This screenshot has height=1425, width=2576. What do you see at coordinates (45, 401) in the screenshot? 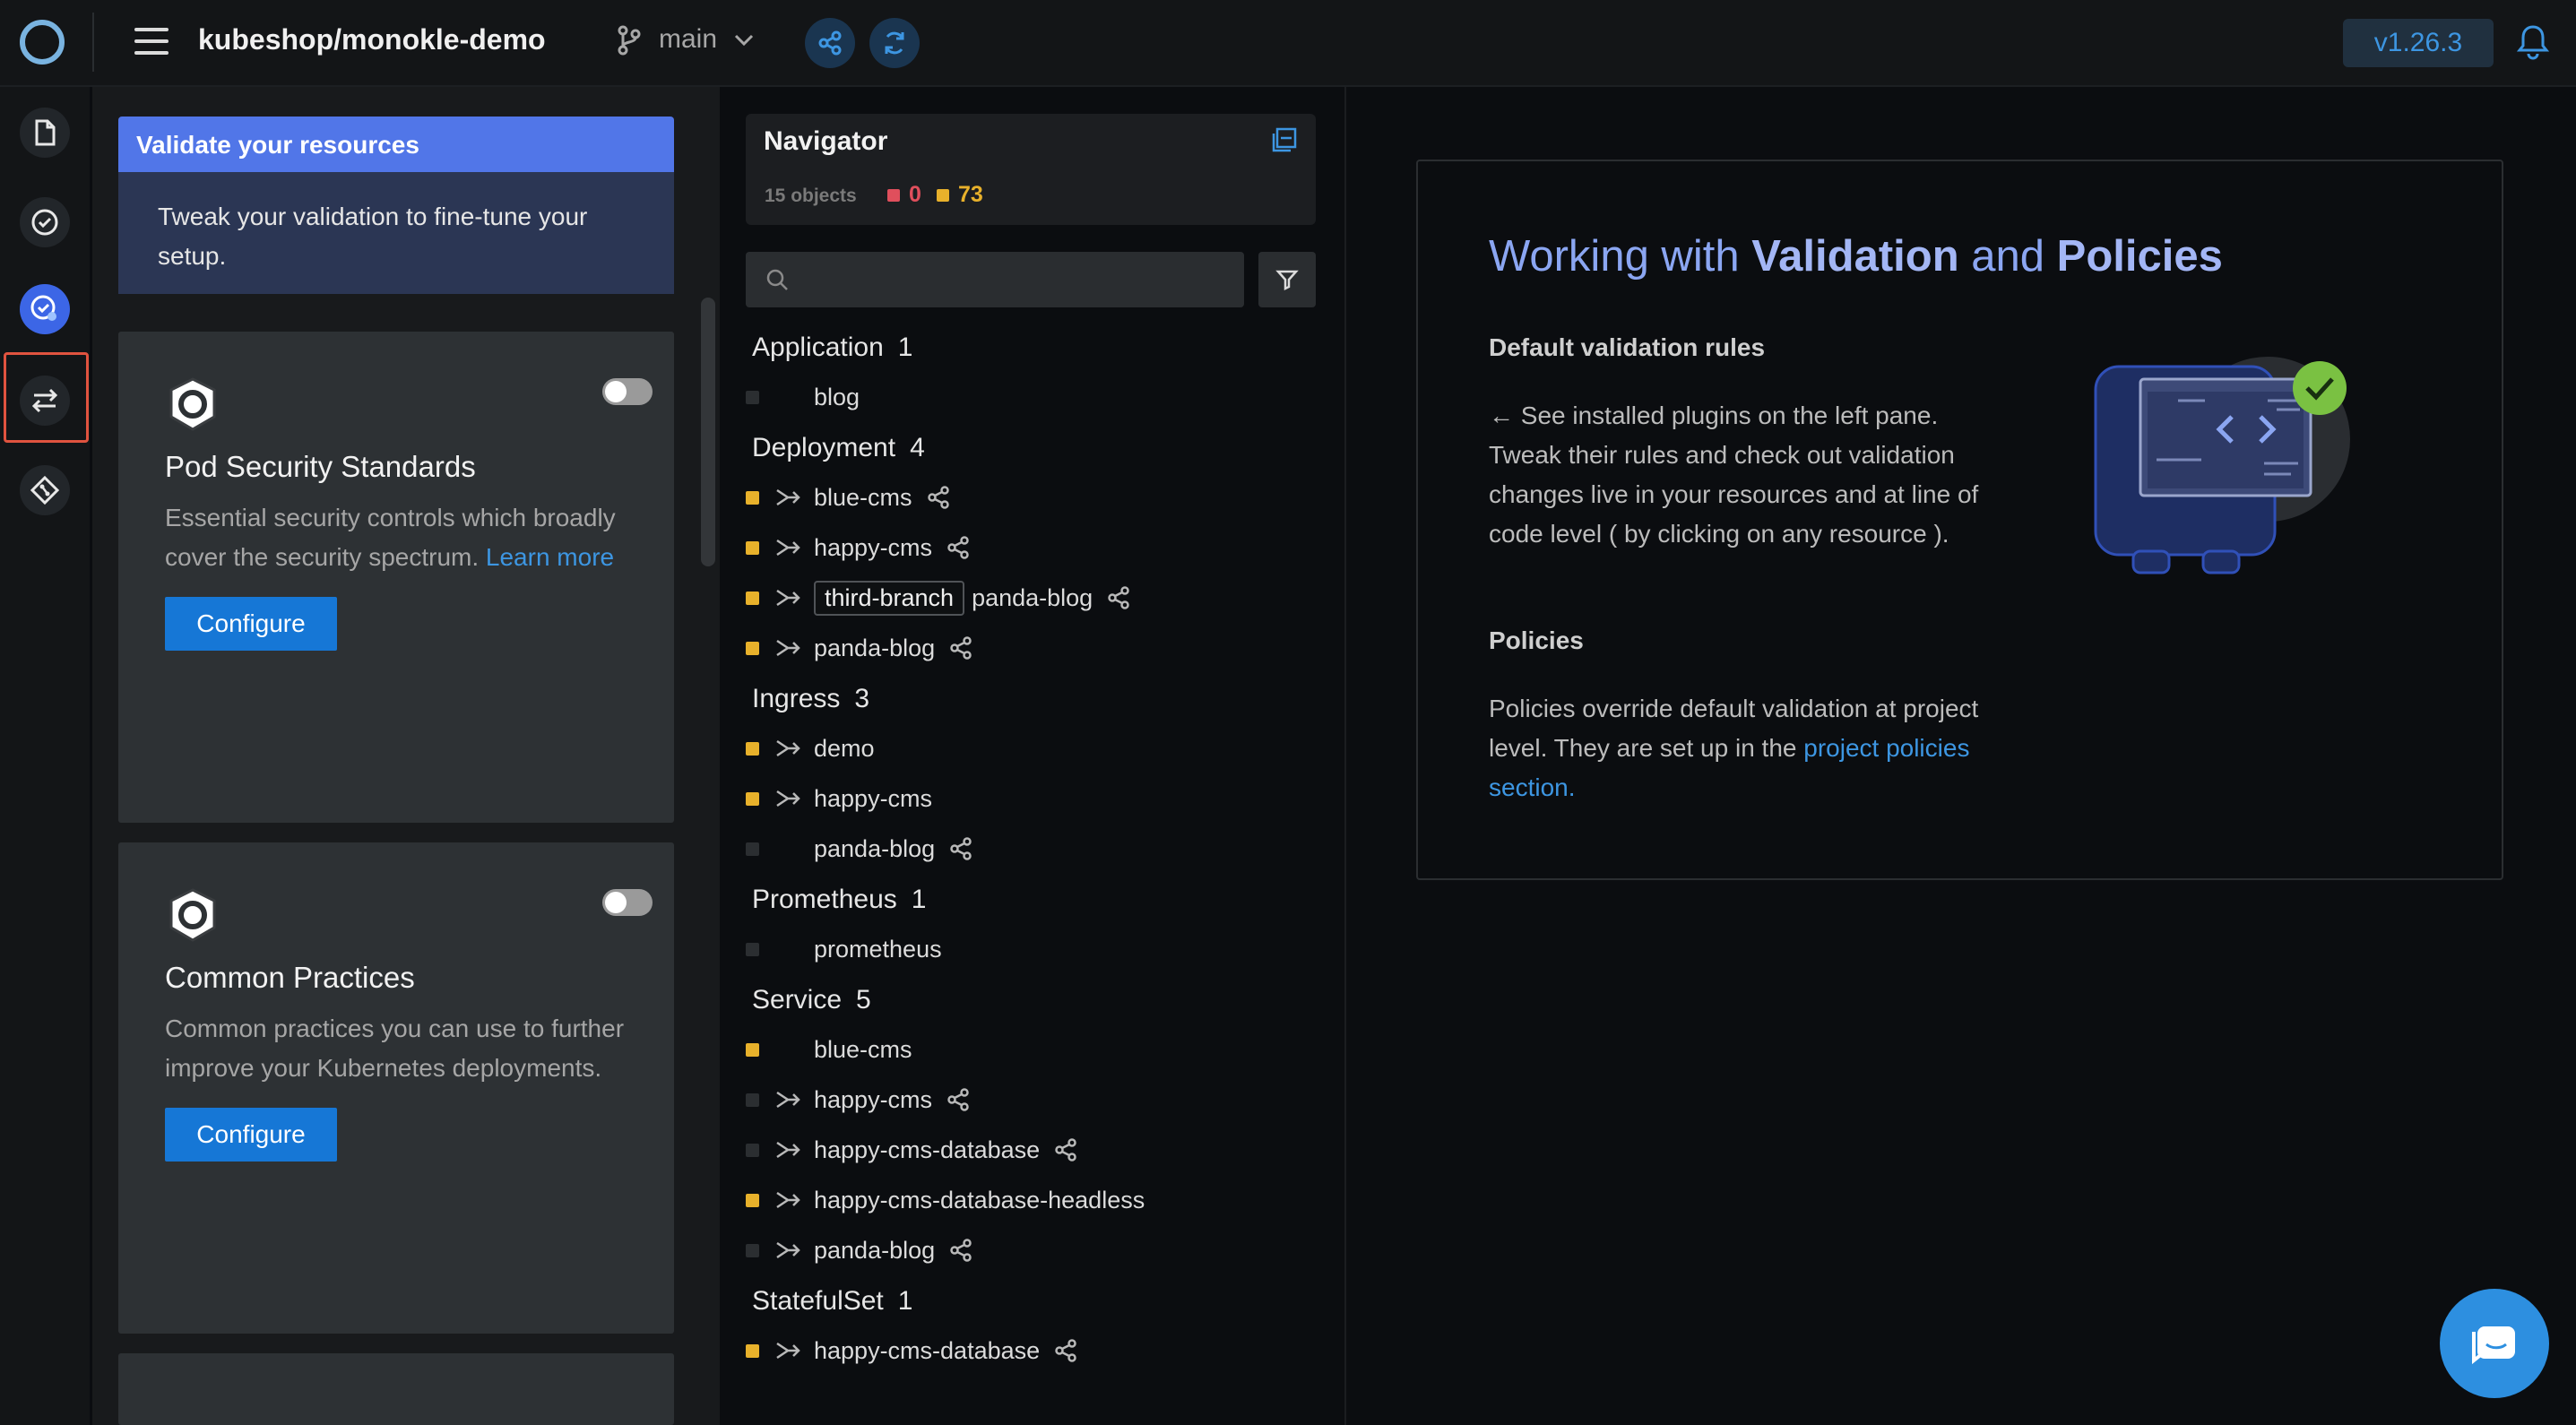
I see `compare-icon` at bounding box center [45, 401].